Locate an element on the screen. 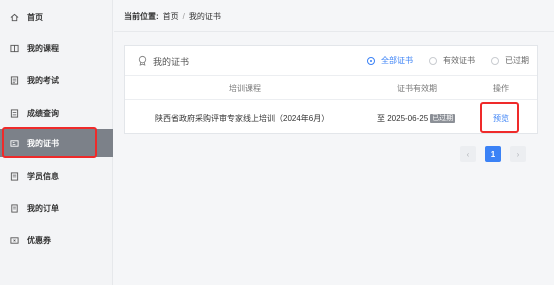  sidebar-item-label: 我的订单 is located at coordinates (43, 208).